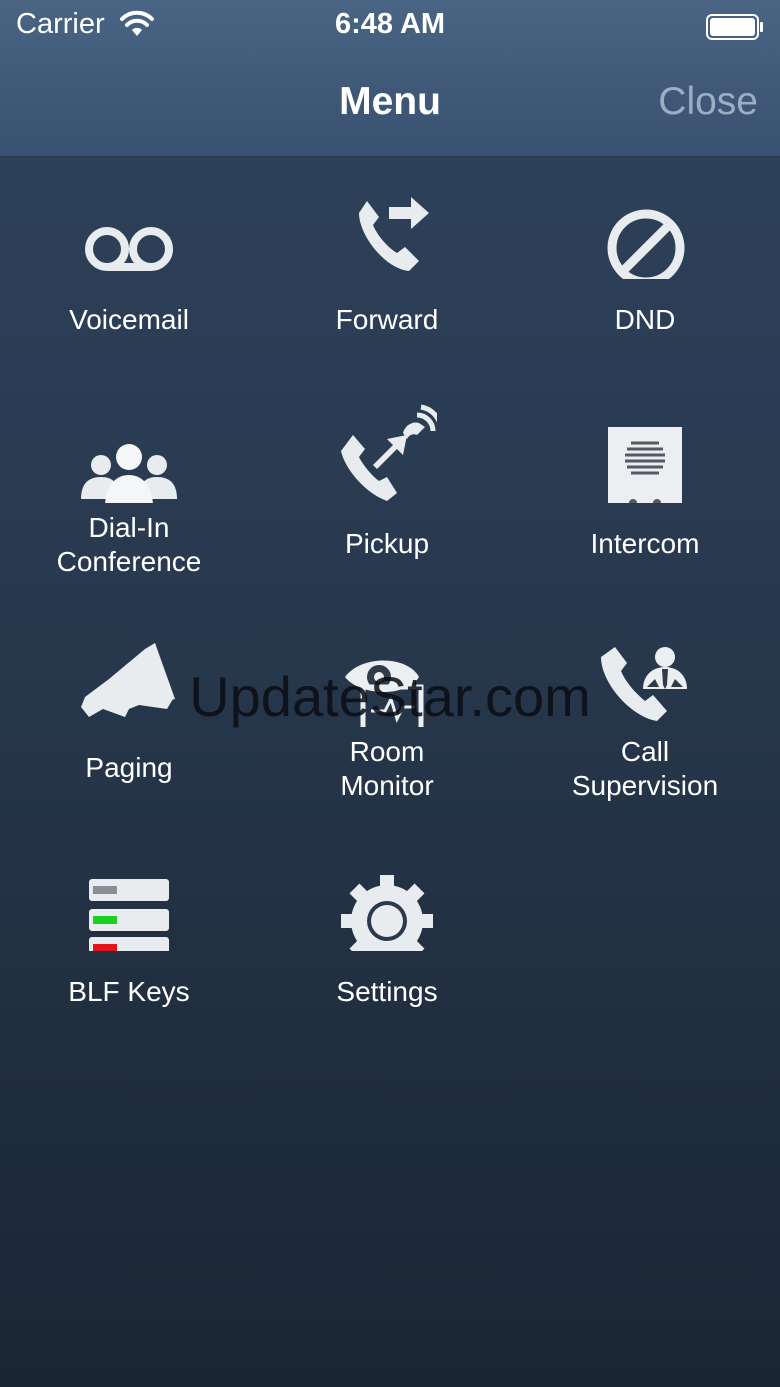 The width and height of the screenshot is (780, 1387). What do you see at coordinates (387, 991) in the screenshot?
I see `menu-item-label: Settings` at bounding box center [387, 991].